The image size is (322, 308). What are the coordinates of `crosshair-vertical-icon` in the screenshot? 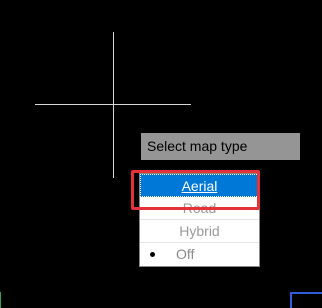 It's located at (113, 105).